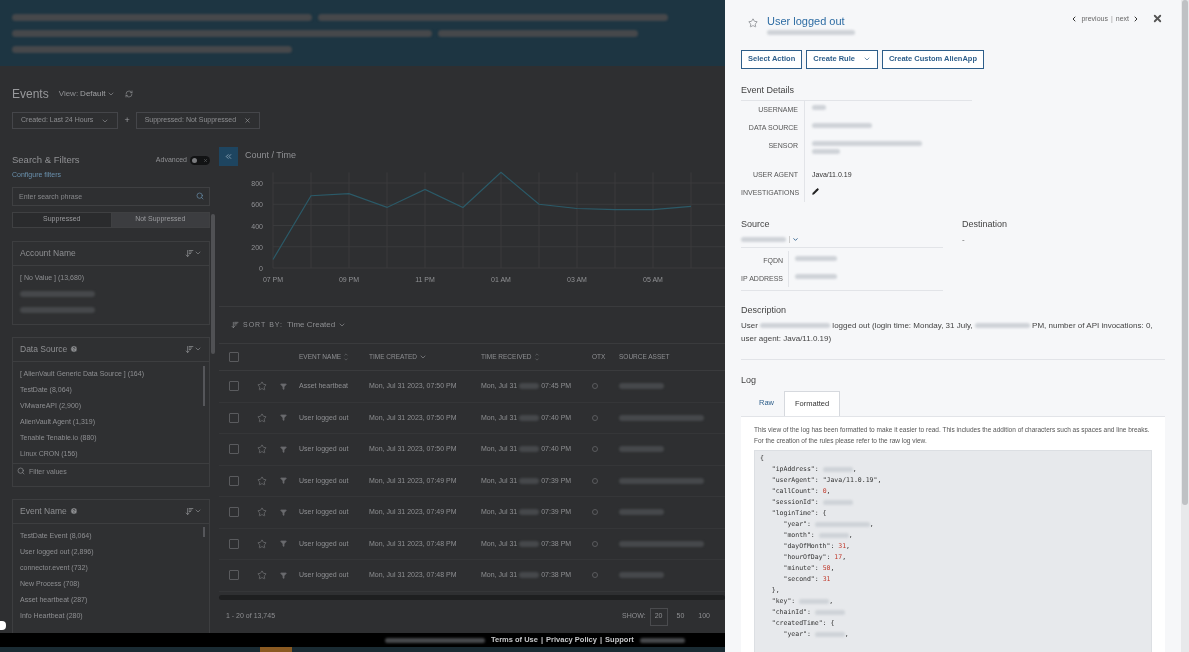 Image resolution: width=1189 pixels, height=652 pixels. I want to click on section-heading: Destination, so click(985, 224).